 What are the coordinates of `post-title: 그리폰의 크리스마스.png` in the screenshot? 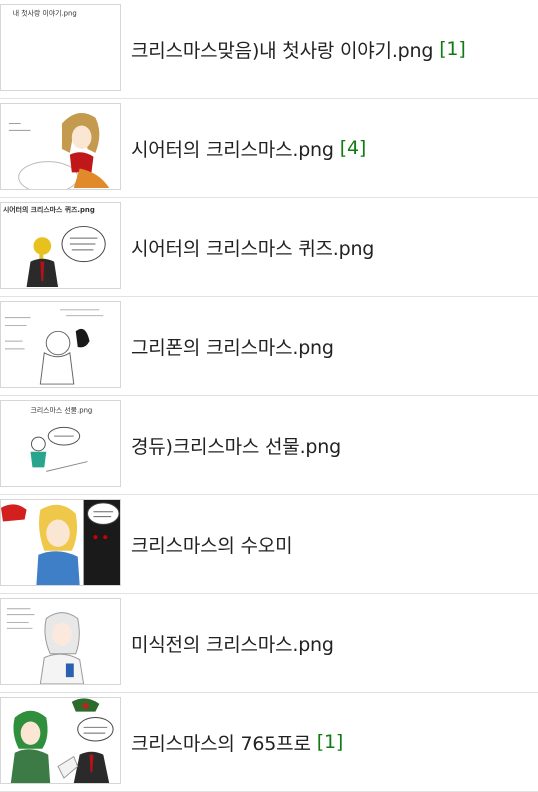 It's located at (235, 346).